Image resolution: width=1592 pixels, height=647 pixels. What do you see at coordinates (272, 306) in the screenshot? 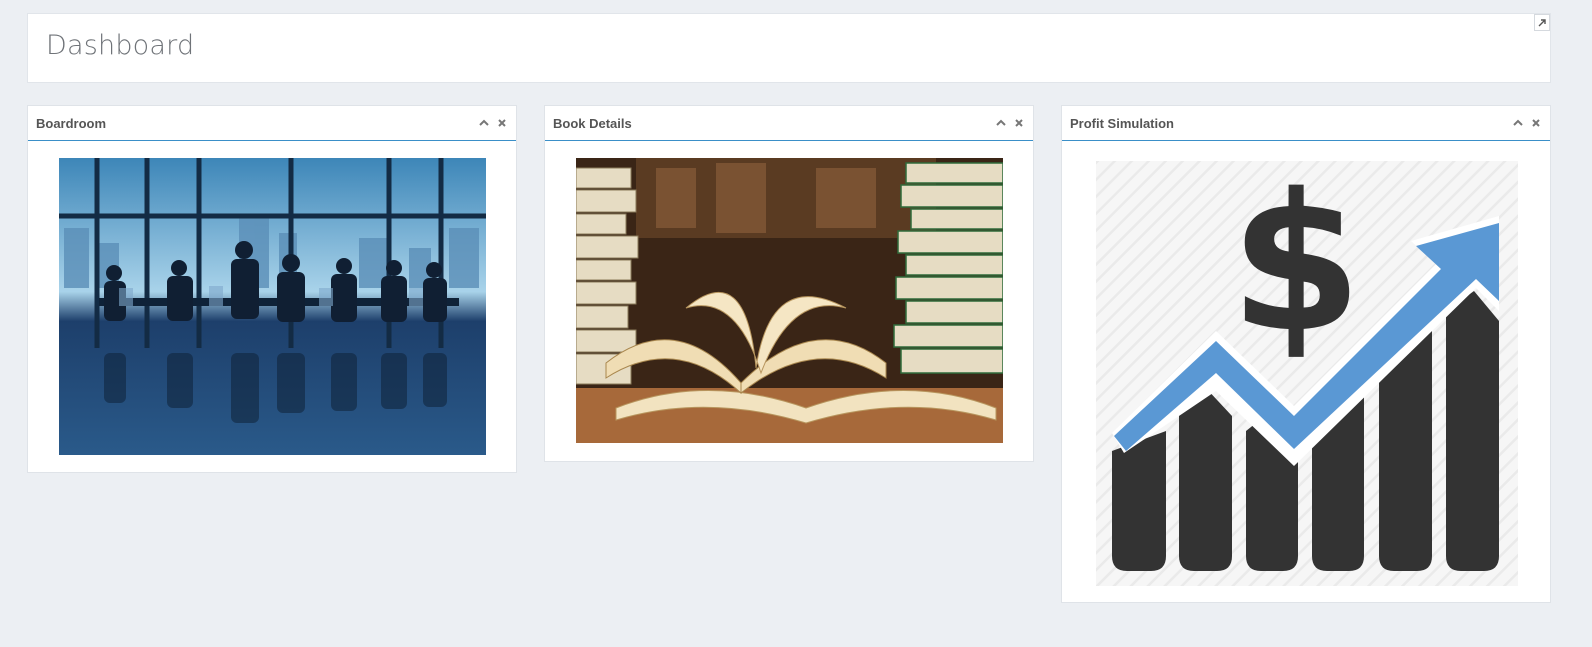
I see `boardroom-image` at bounding box center [272, 306].